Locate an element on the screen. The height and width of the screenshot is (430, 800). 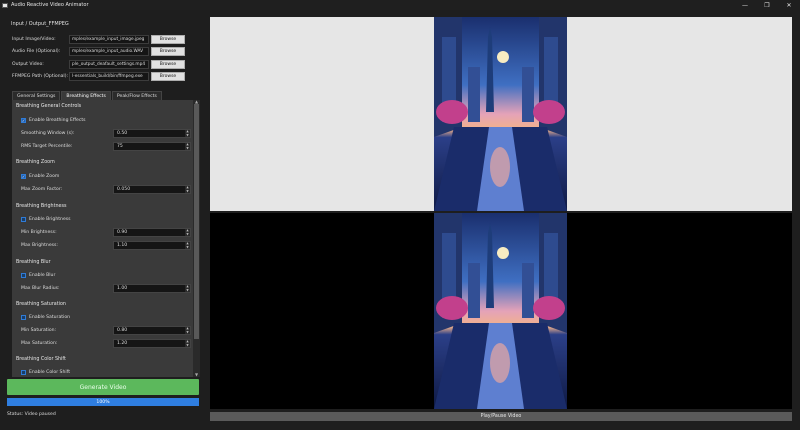
min-brightness-label: Min Brightness: is located at coordinates (39, 232).